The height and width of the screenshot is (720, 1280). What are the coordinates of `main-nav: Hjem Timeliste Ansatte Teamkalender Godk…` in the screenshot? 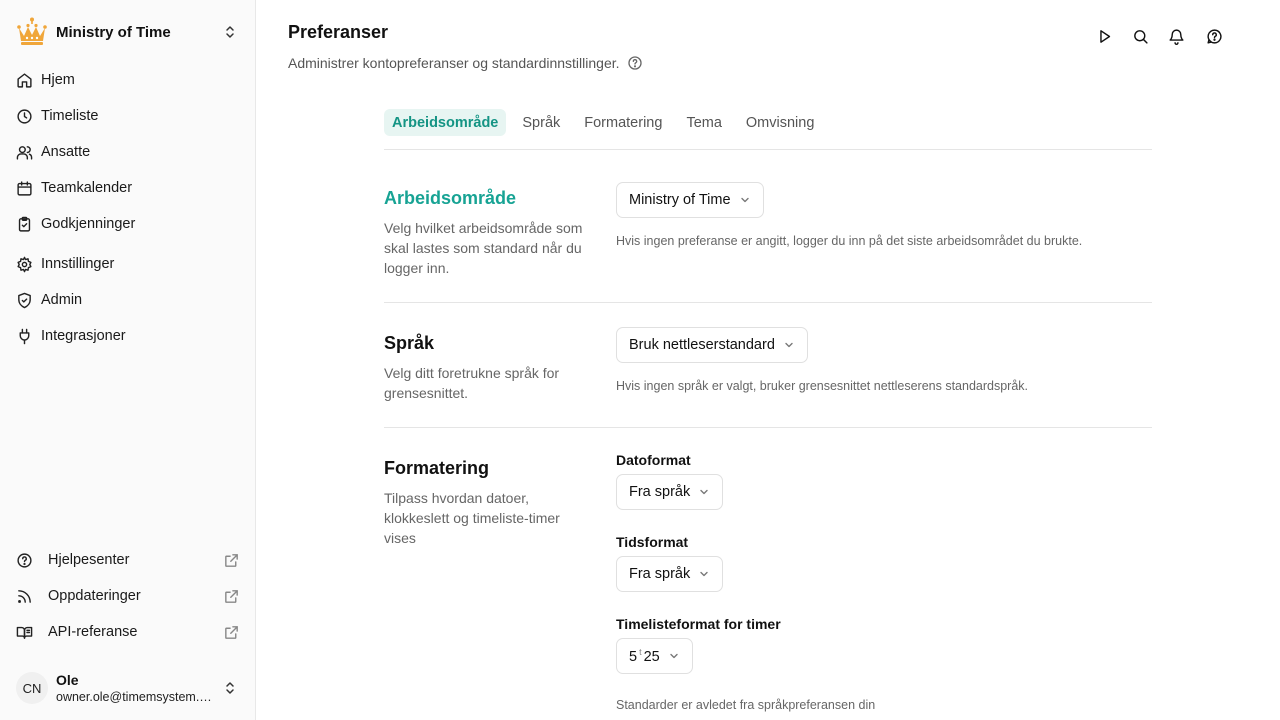 It's located at (128, 208).